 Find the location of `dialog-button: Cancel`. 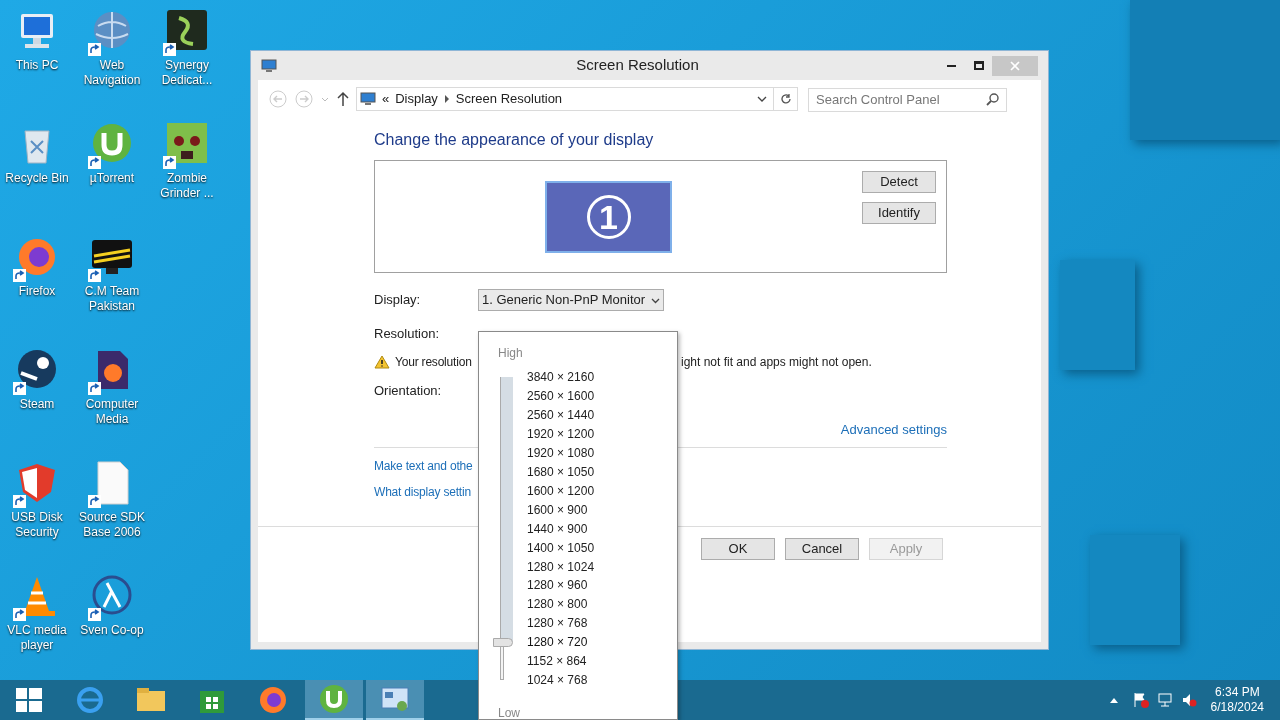

dialog-button: Cancel is located at coordinates (822, 548).